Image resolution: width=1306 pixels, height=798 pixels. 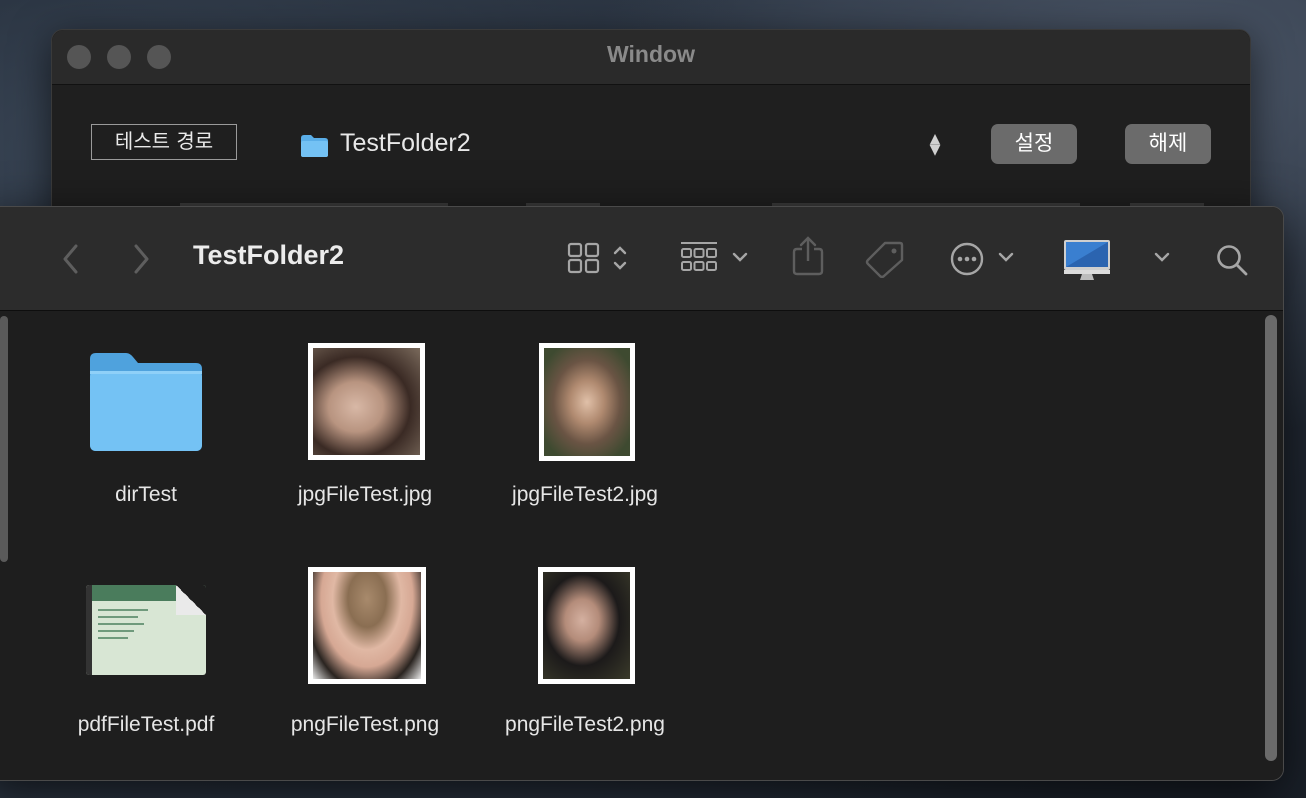 What do you see at coordinates (146, 630) in the screenshot?
I see `pdf-thumbnail` at bounding box center [146, 630].